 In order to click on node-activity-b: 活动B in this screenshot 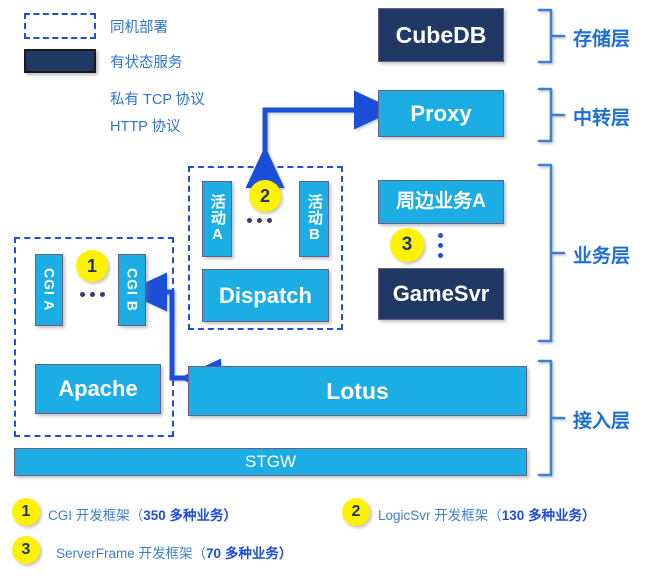, I will do `click(314, 219)`.